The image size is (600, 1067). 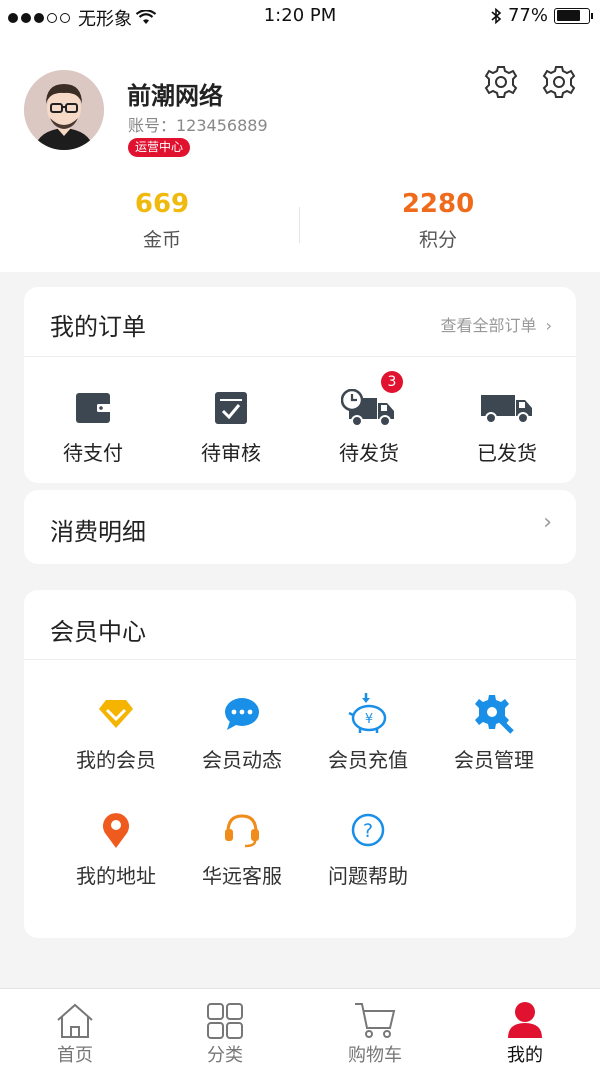 I want to click on order-item-label: 待审核, so click(x=231, y=453).